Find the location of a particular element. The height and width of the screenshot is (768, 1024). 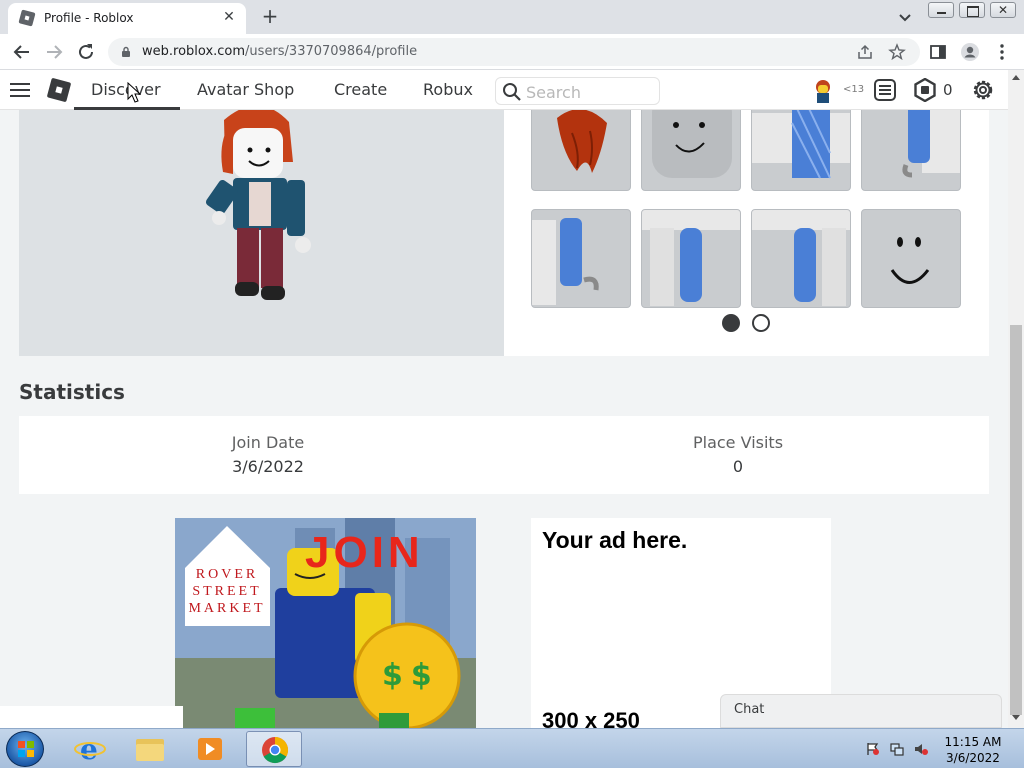

windows-taskbar: e 11:15 AM 3/6/2022 is located at coordinates (512, 748).